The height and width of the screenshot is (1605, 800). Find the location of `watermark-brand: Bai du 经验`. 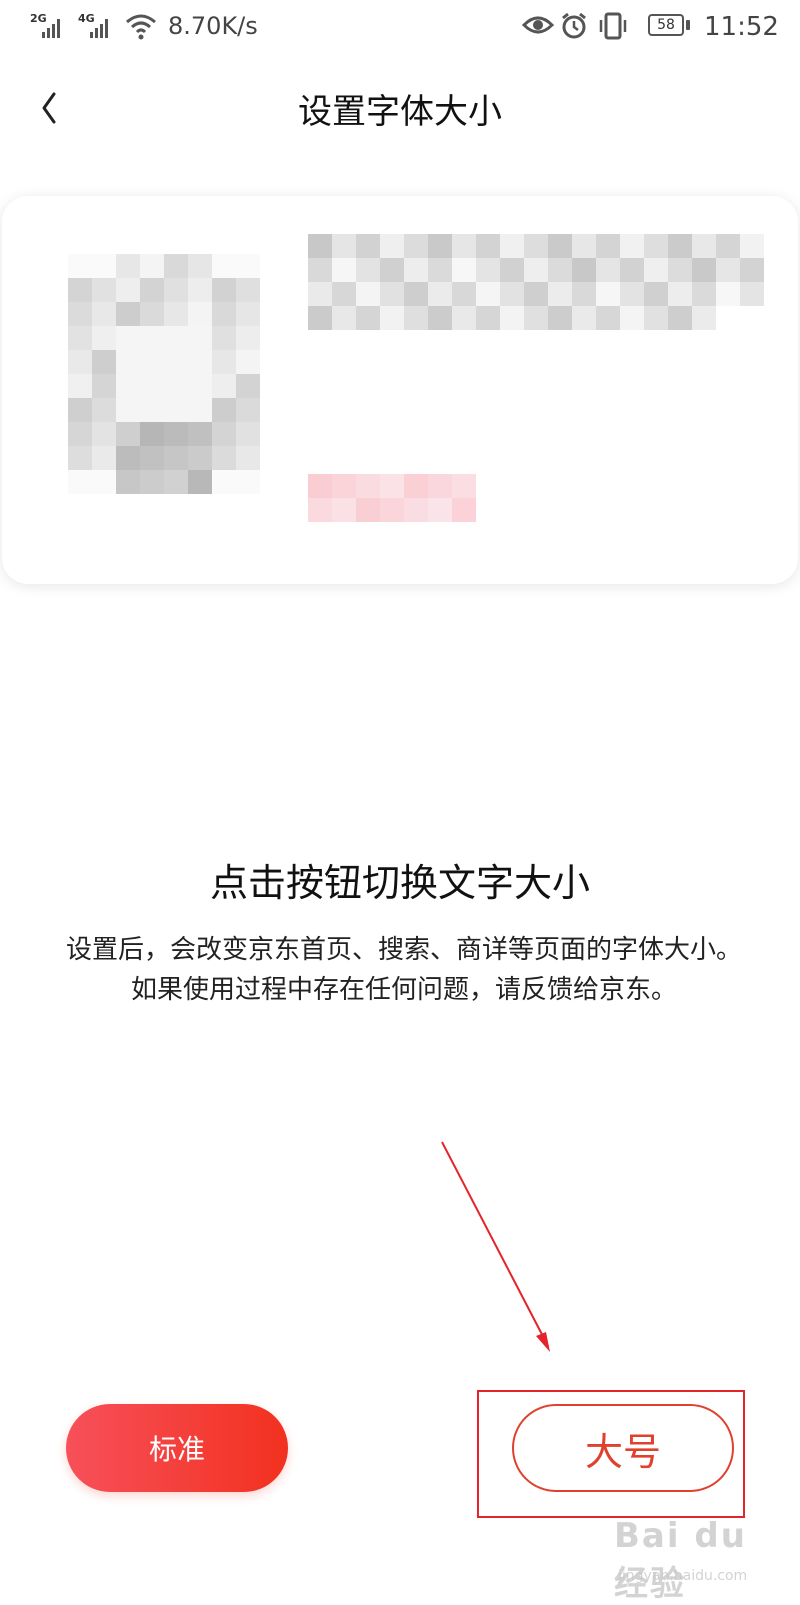

watermark-brand: Bai du 经验 is located at coordinates (680, 1560).